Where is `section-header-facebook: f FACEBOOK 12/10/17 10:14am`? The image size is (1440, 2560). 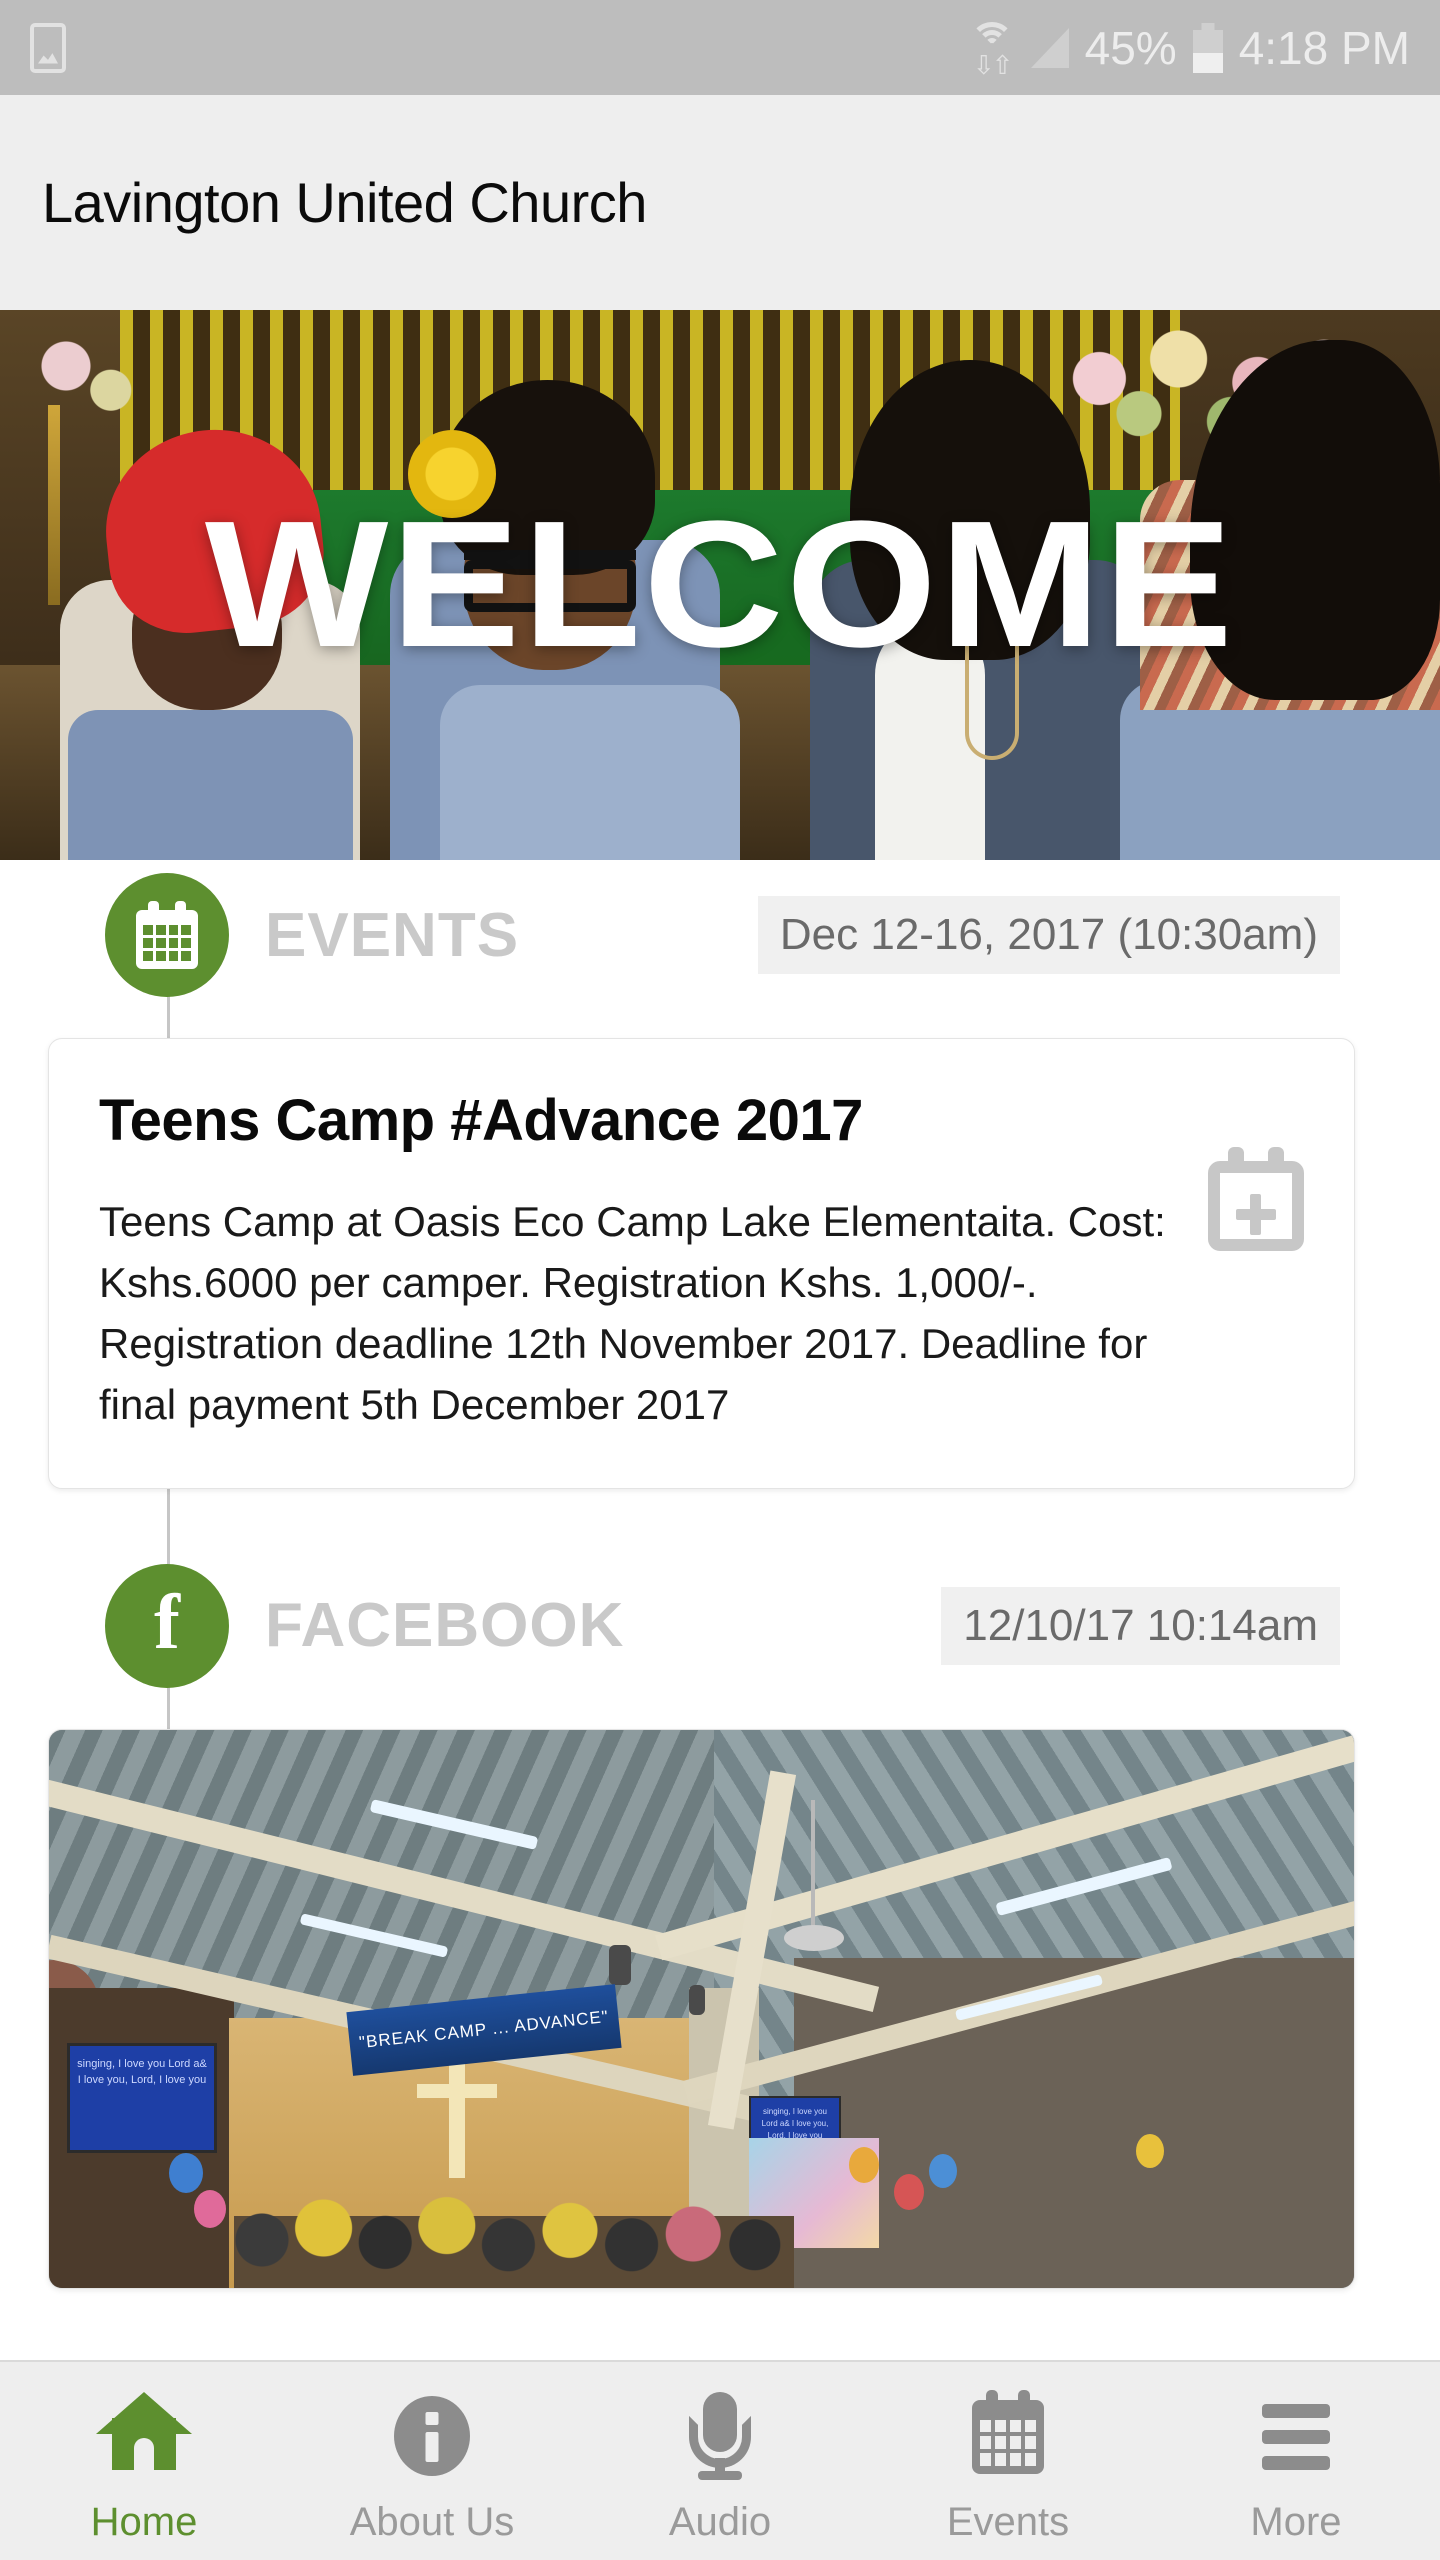
section-header-facebook: f FACEBOOK 12/10/17 10:14am is located at coordinates (720, 1626).